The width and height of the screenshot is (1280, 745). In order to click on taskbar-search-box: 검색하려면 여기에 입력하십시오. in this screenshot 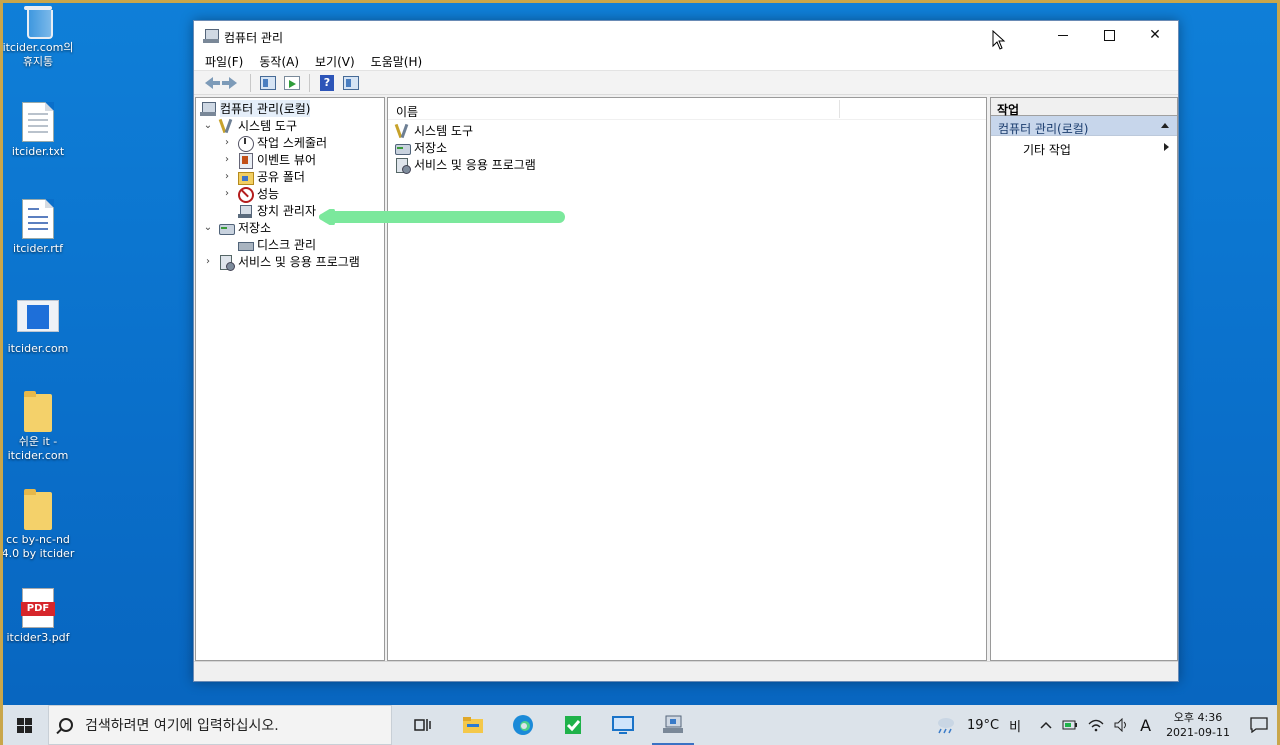, I will do `click(220, 725)`.